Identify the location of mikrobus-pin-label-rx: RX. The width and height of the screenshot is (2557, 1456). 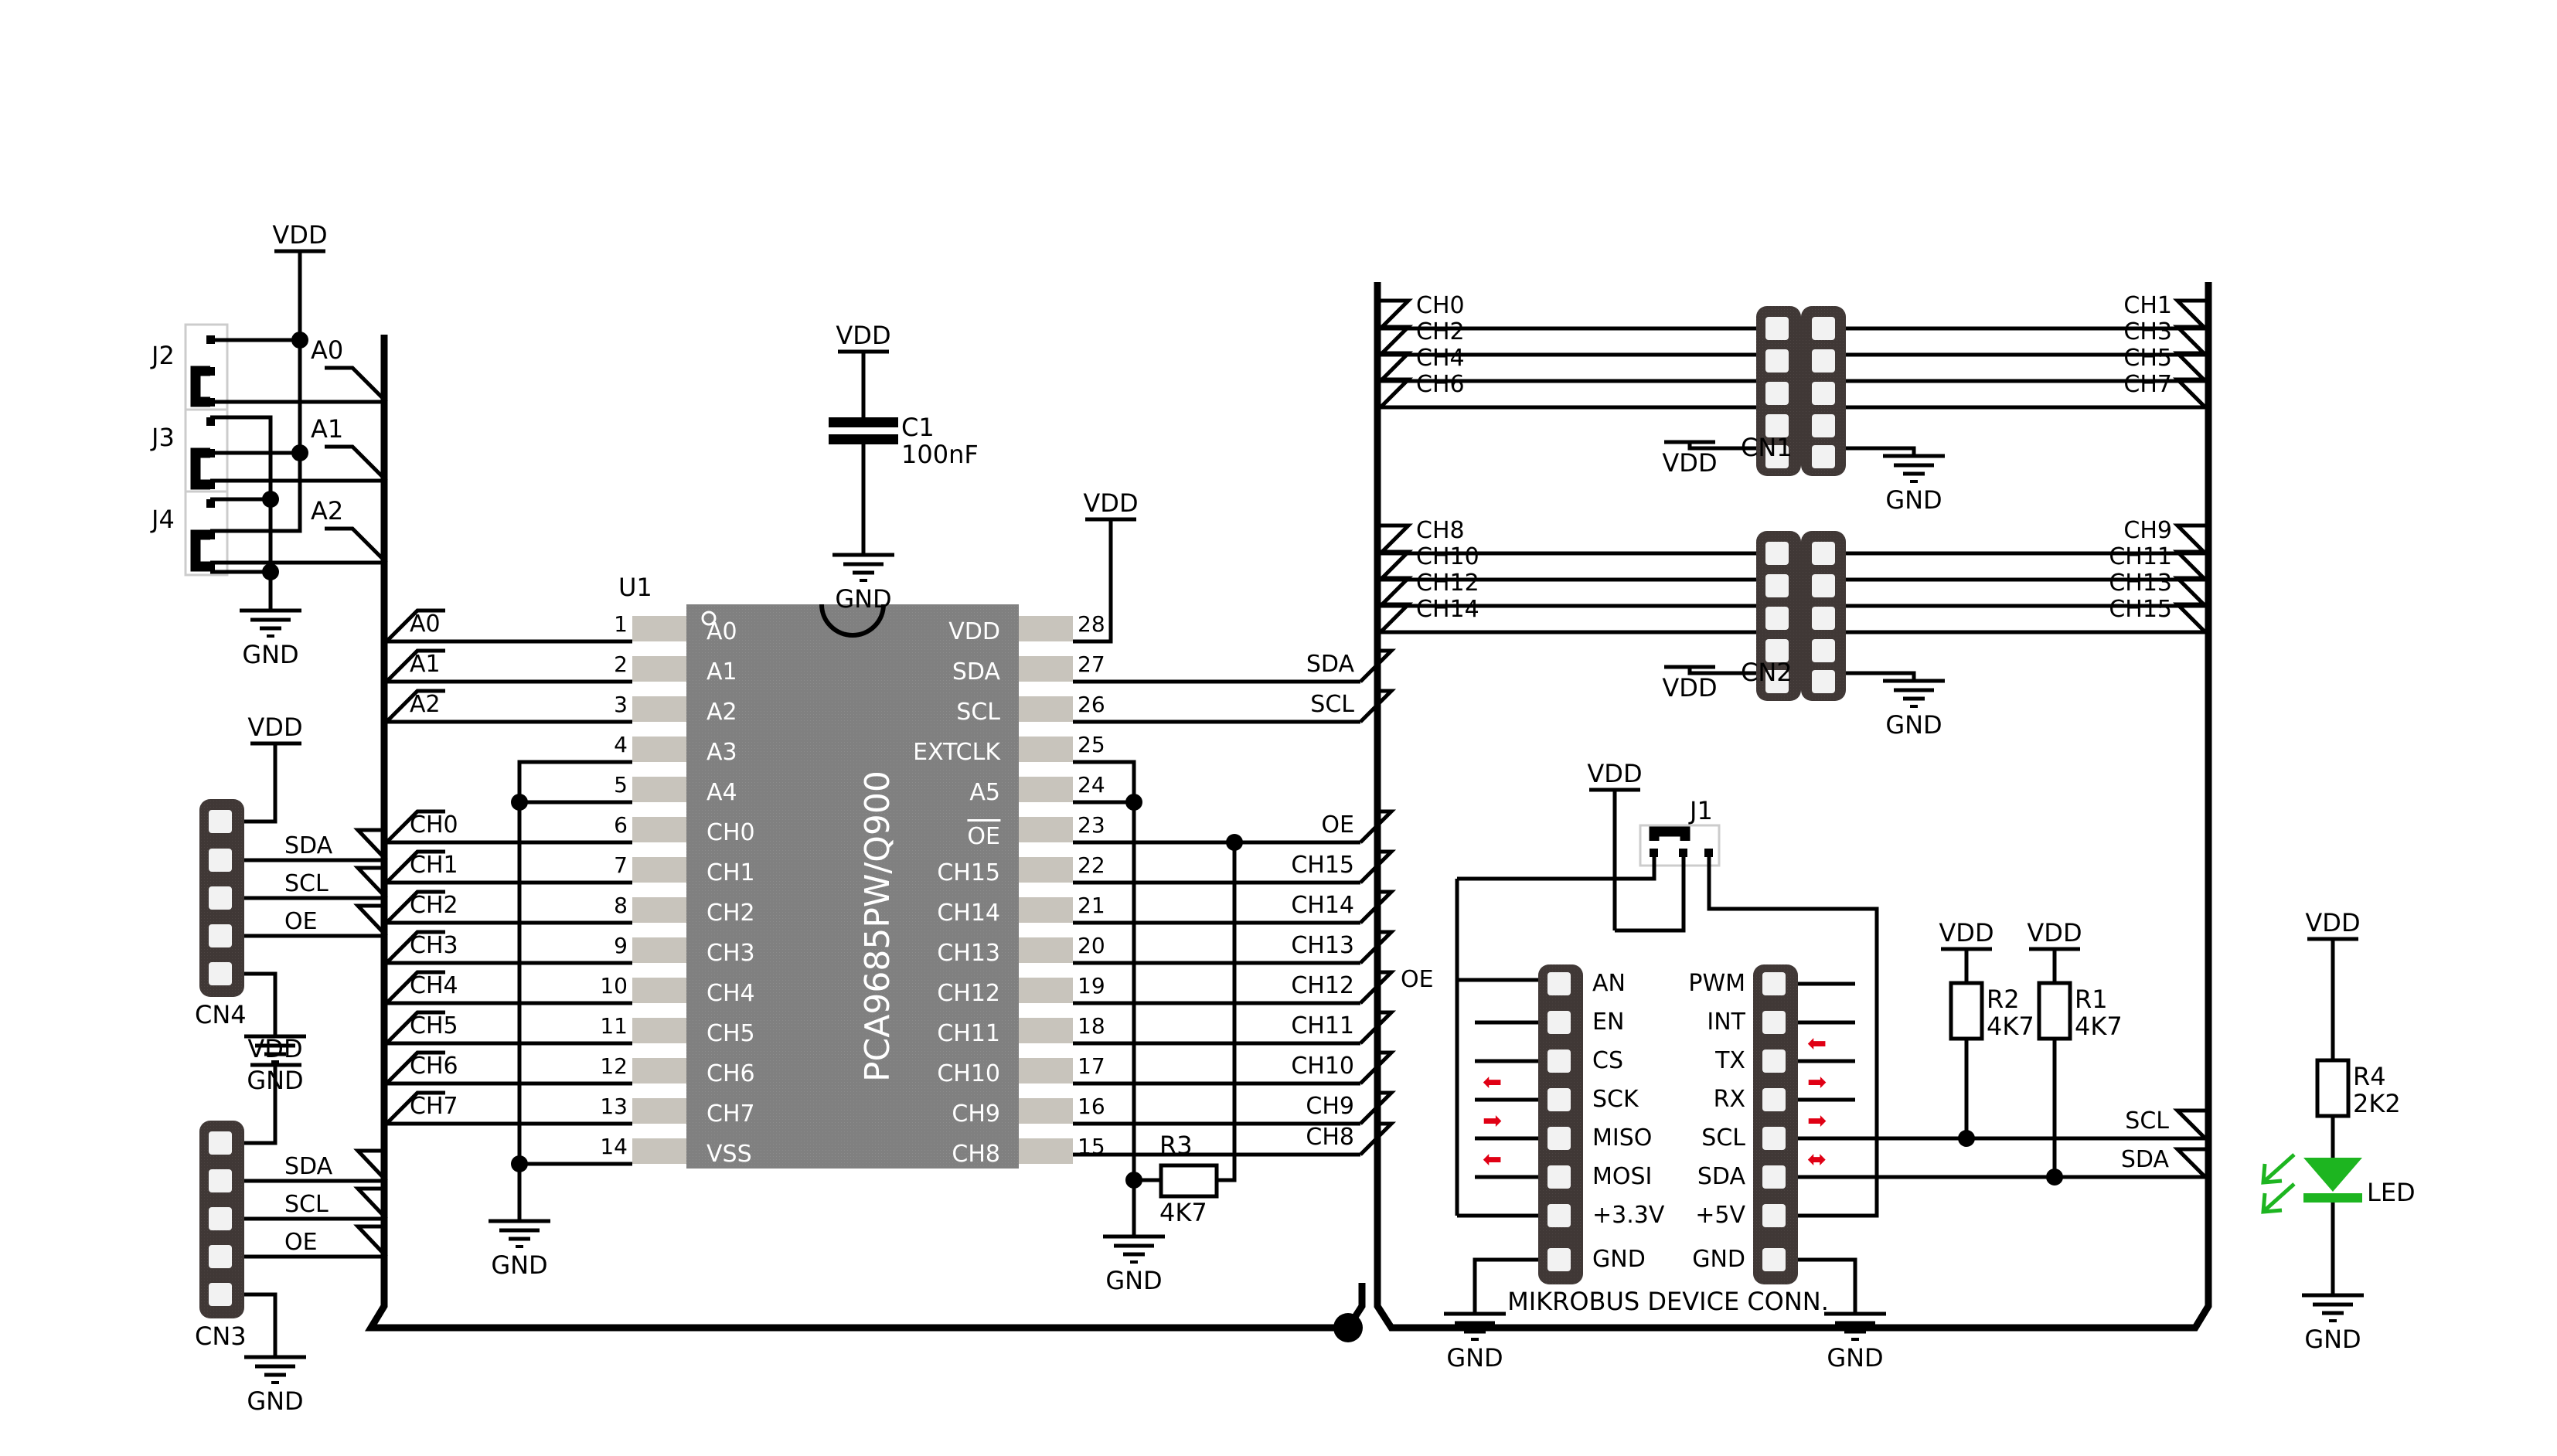
(1729, 1099).